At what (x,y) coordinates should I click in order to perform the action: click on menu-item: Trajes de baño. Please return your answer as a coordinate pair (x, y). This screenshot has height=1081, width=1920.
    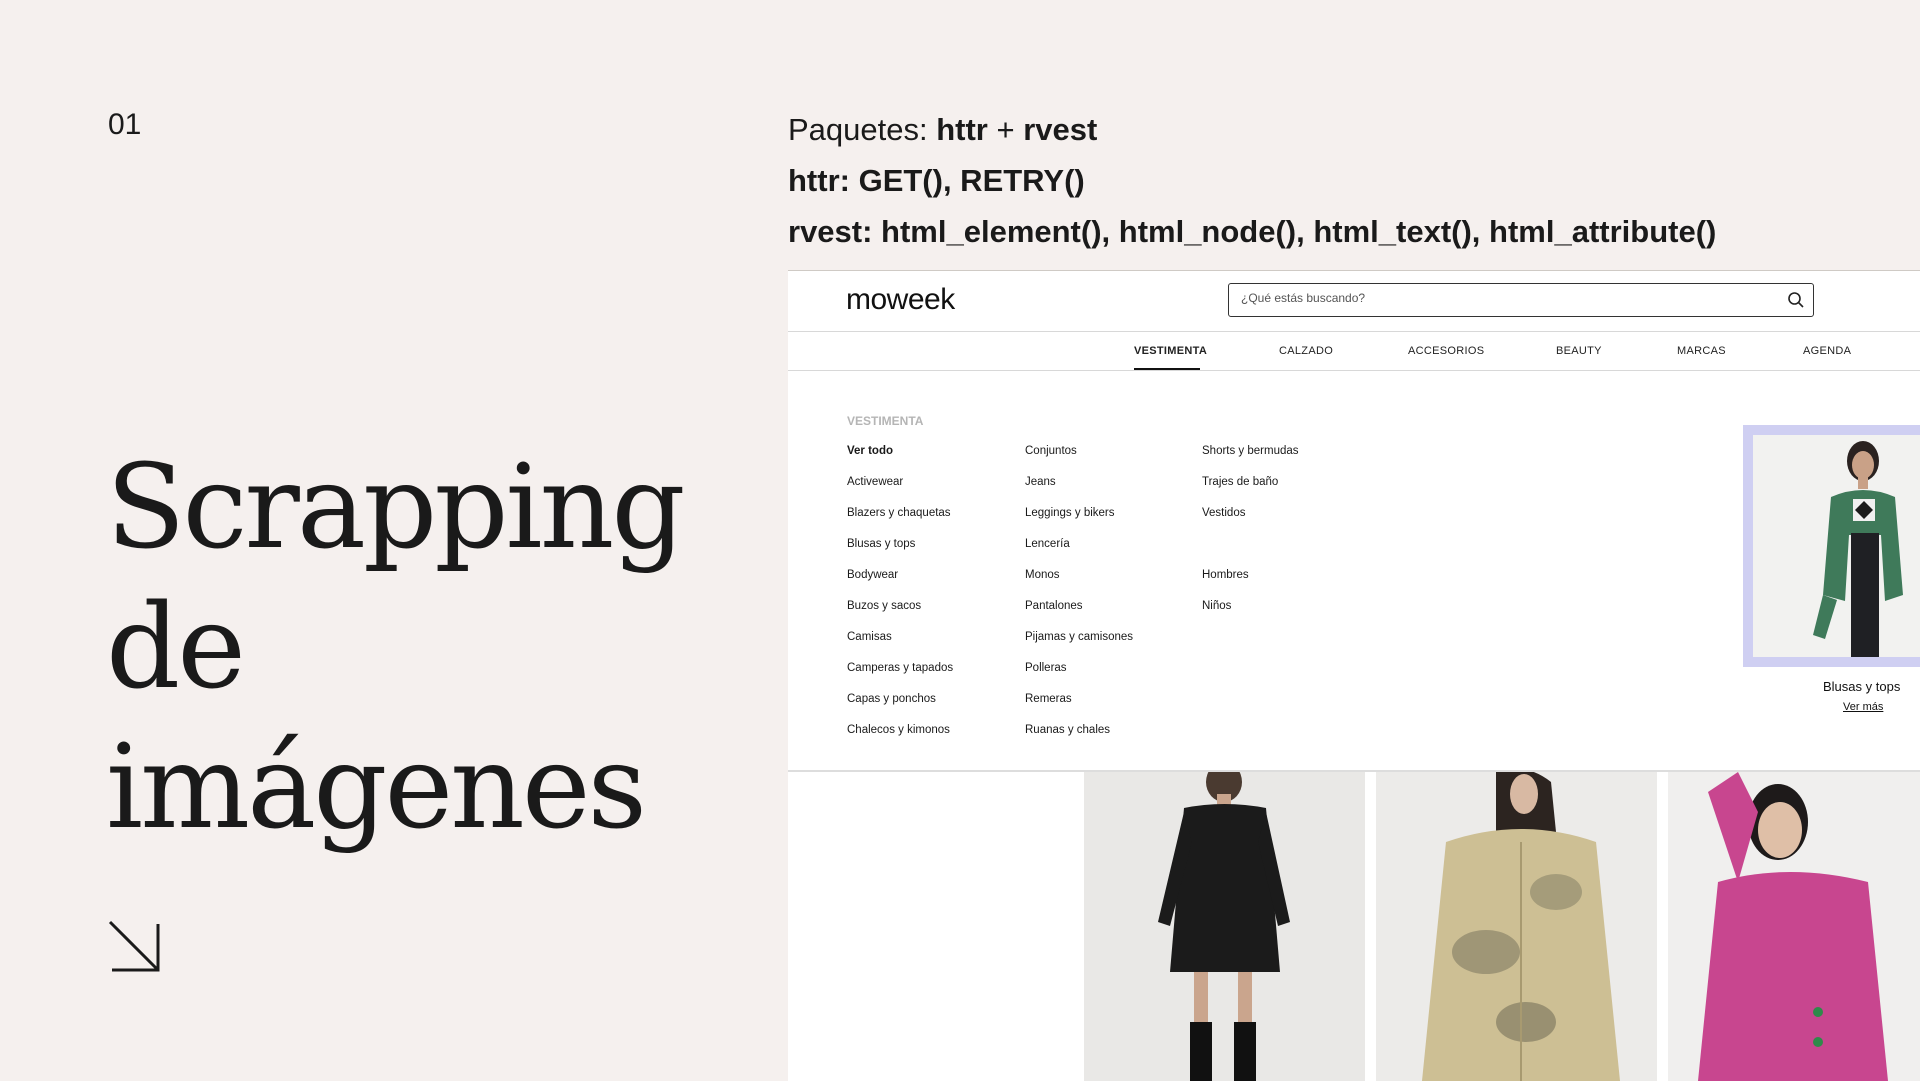
    Looking at the image, I should click on (1240, 482).